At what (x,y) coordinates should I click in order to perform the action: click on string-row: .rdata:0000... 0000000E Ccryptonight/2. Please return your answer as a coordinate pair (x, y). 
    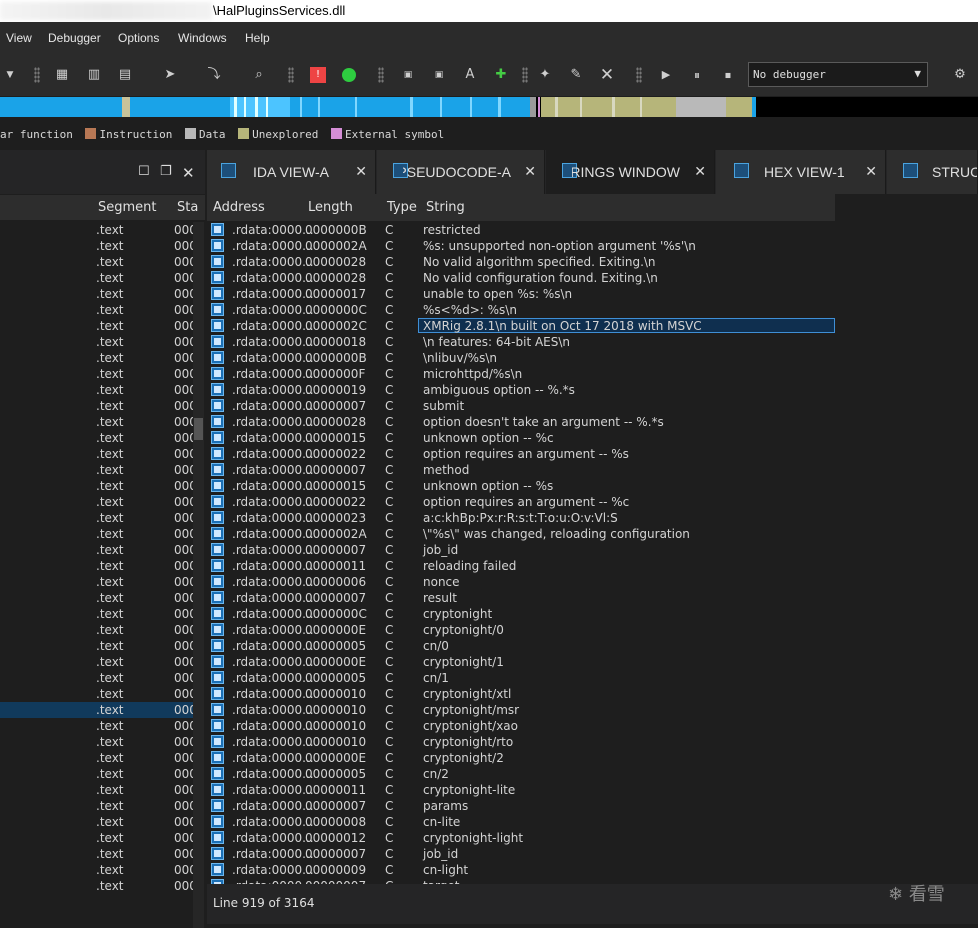
    Looking at the image, I should click on (521, 758).